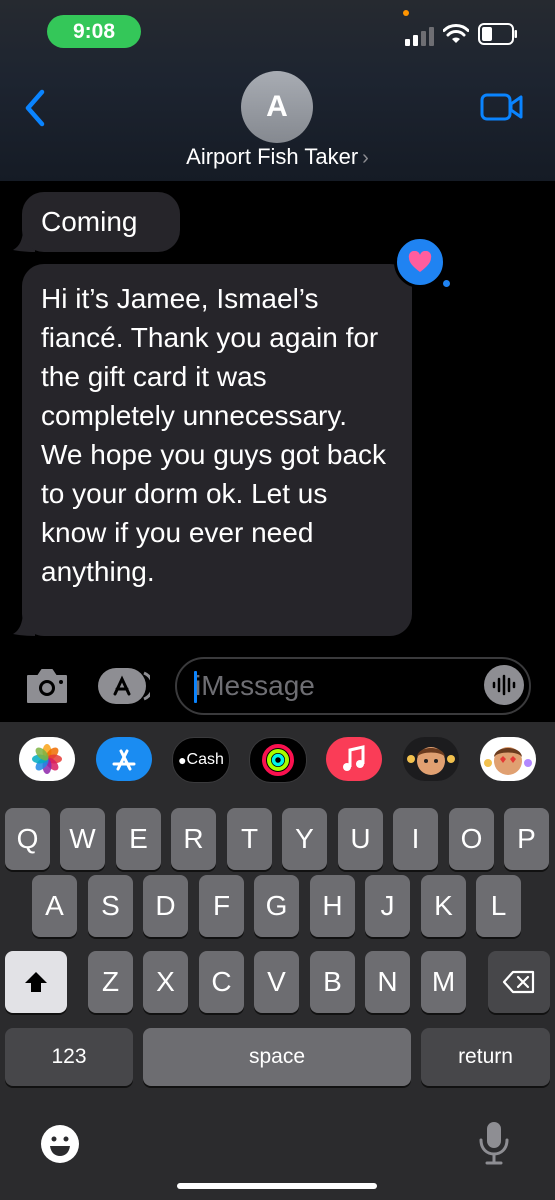 The image size is (555, 1200). I want to click on key-n: N, so click(387, 982).